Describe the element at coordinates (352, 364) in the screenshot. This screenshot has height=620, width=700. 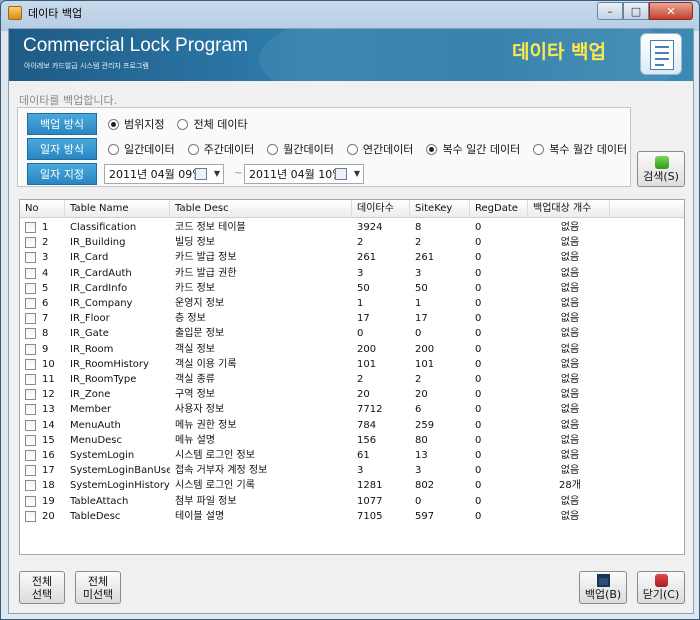
I see `table-row: 10 IR_RoomHistory 객실 이용 기록 101 101 0 없음` at that location.